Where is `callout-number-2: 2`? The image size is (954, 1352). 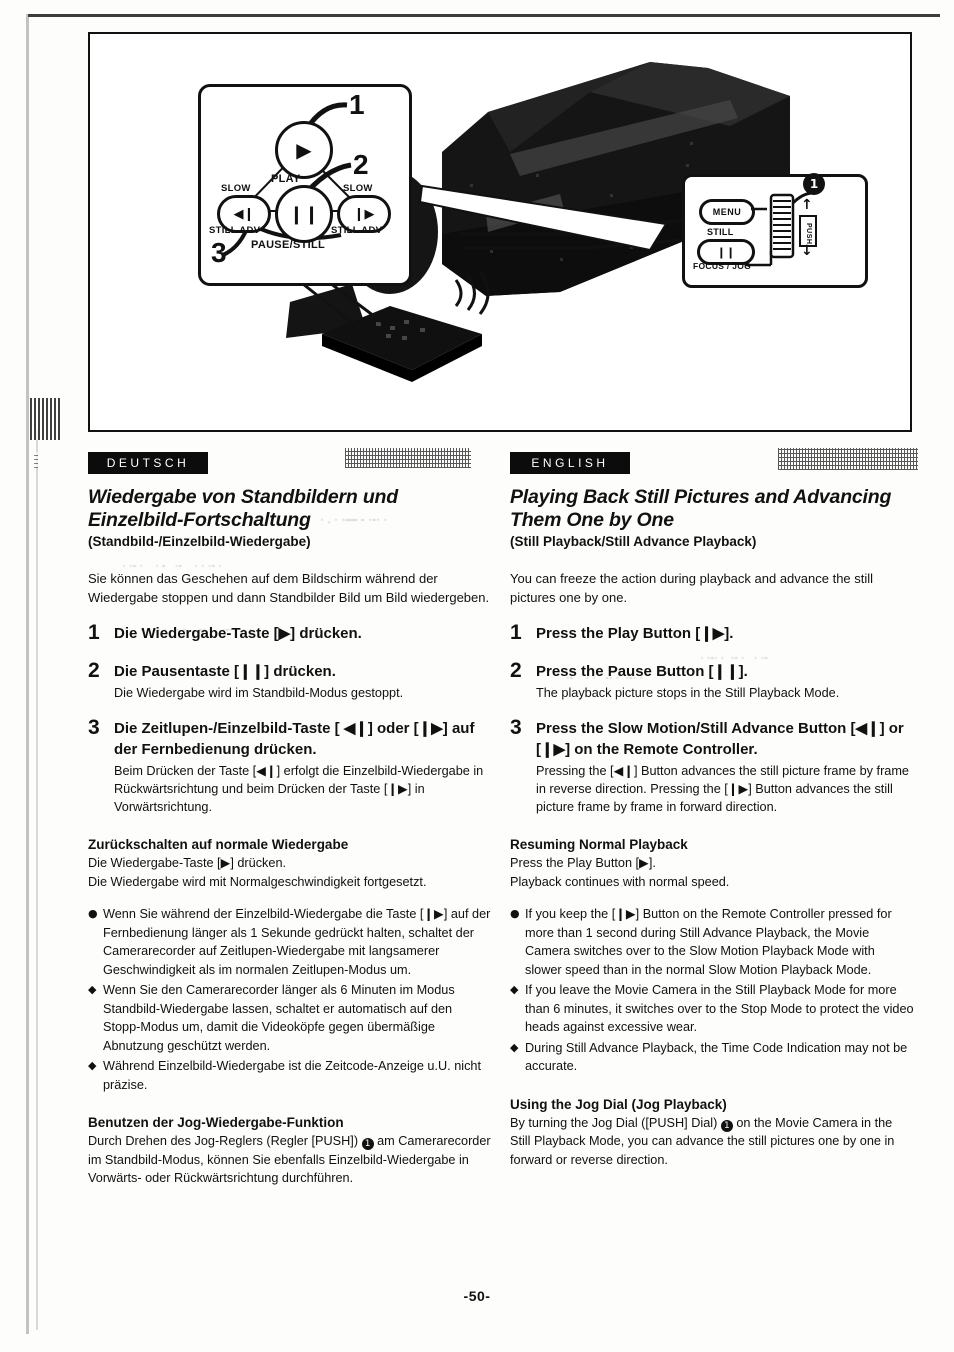 callout-number-2: 2 is located at coordinates (361, 164).